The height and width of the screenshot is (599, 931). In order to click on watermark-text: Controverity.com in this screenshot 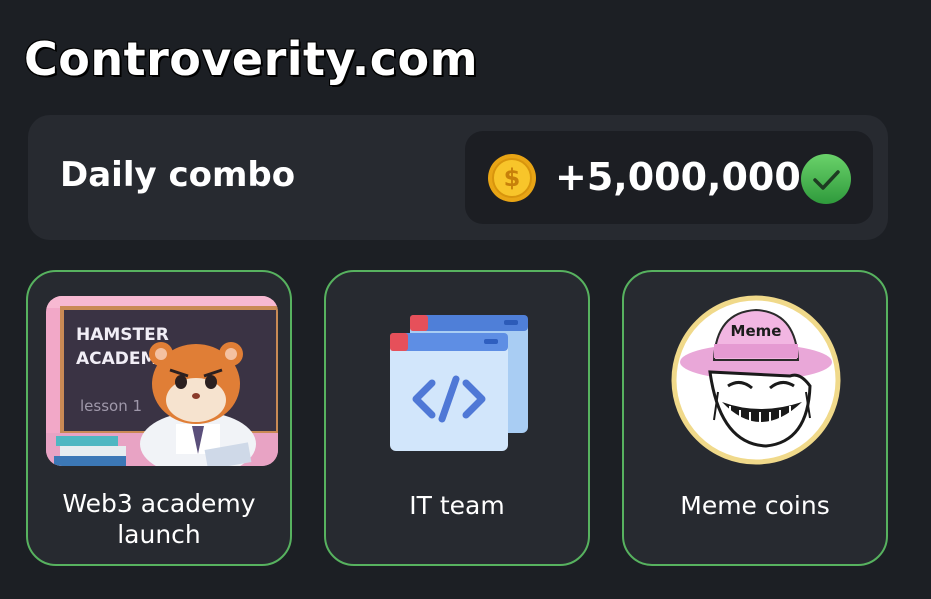, I will do `click(251, 59)`.